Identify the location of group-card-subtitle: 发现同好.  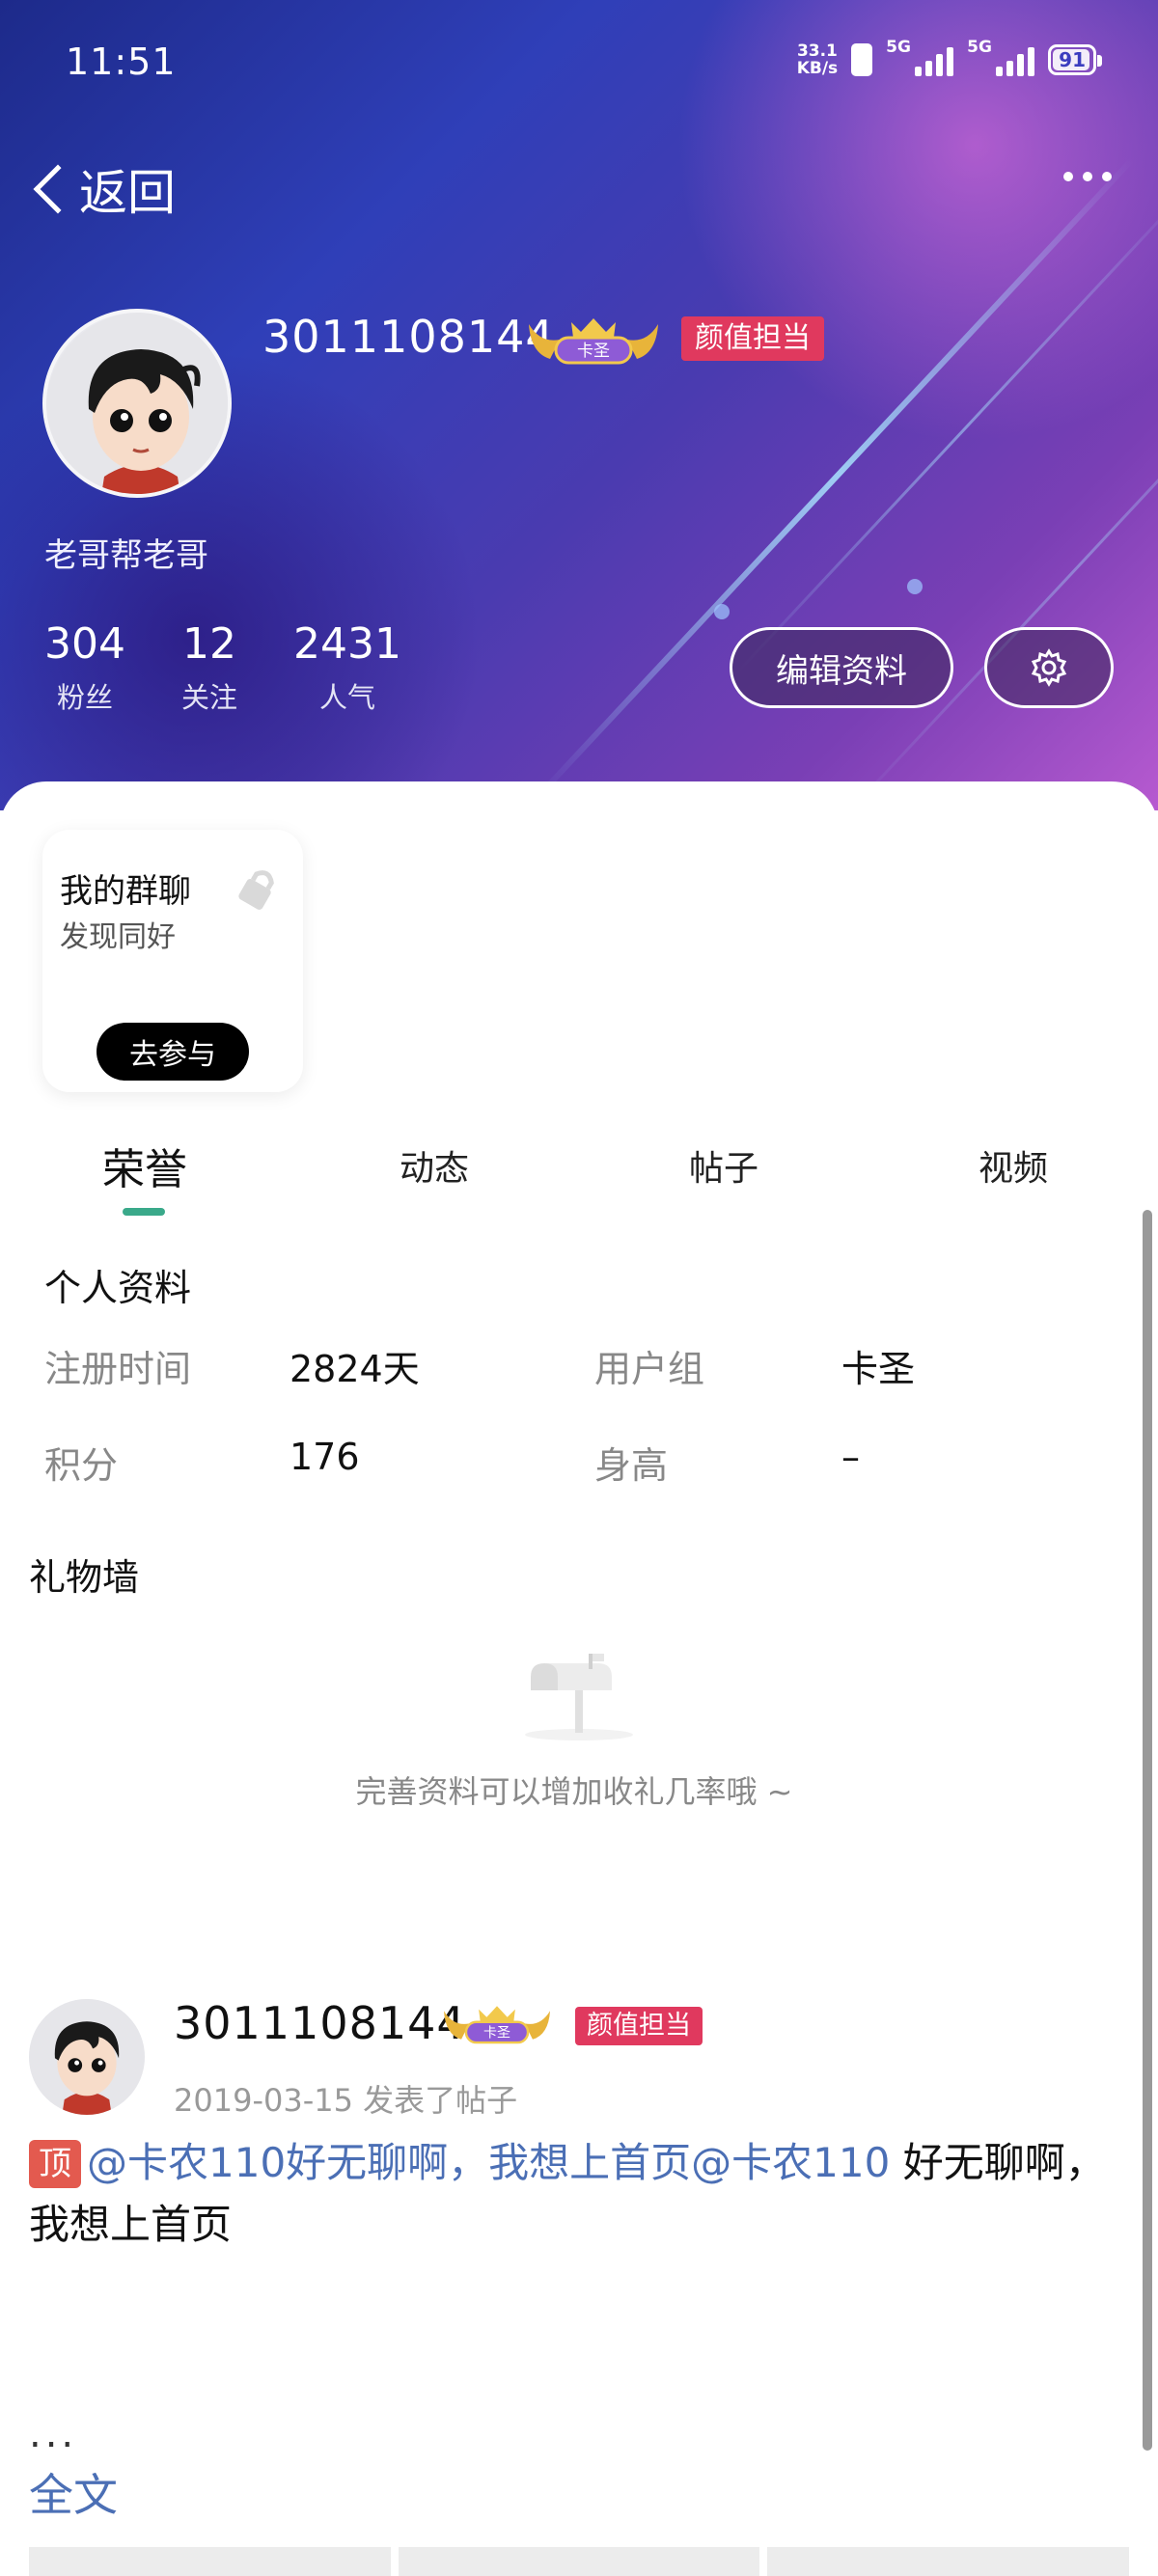
(118, 937).